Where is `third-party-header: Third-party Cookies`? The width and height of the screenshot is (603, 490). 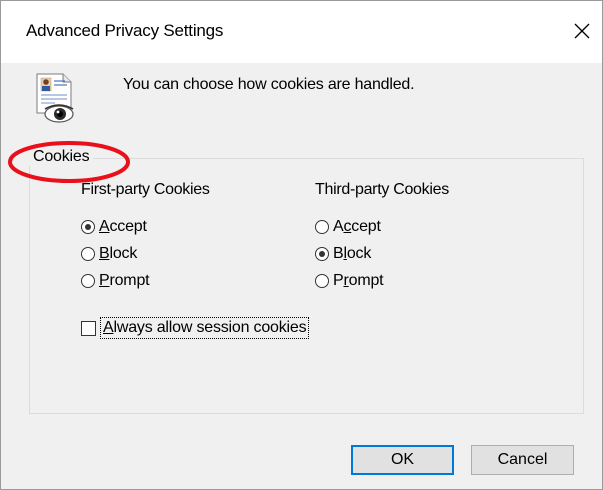
third-party-header: Third-party Cookies is located at coordinates (382, 189).